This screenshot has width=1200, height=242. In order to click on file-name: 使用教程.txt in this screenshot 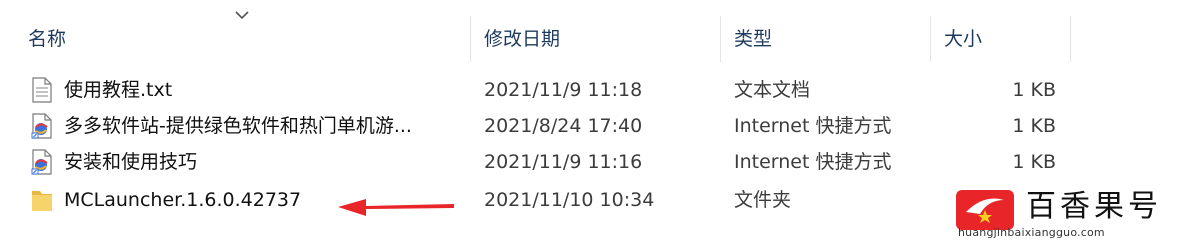, I will do `click(118, 90)`.